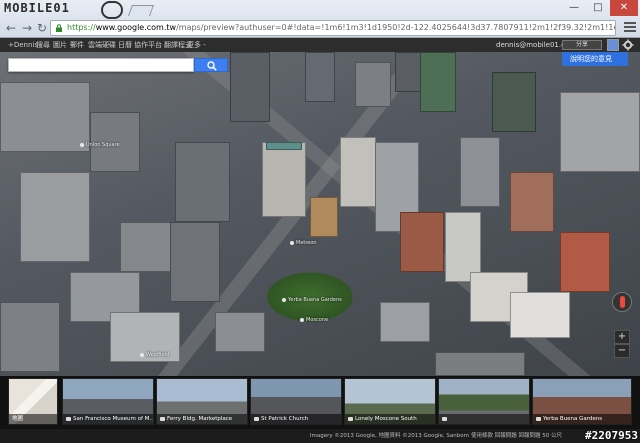 The height and width of the screenshot is (443, 640). Describe the element at coordinates (582, 45) in the screenshot. I see `share-button: 分享` at that location.